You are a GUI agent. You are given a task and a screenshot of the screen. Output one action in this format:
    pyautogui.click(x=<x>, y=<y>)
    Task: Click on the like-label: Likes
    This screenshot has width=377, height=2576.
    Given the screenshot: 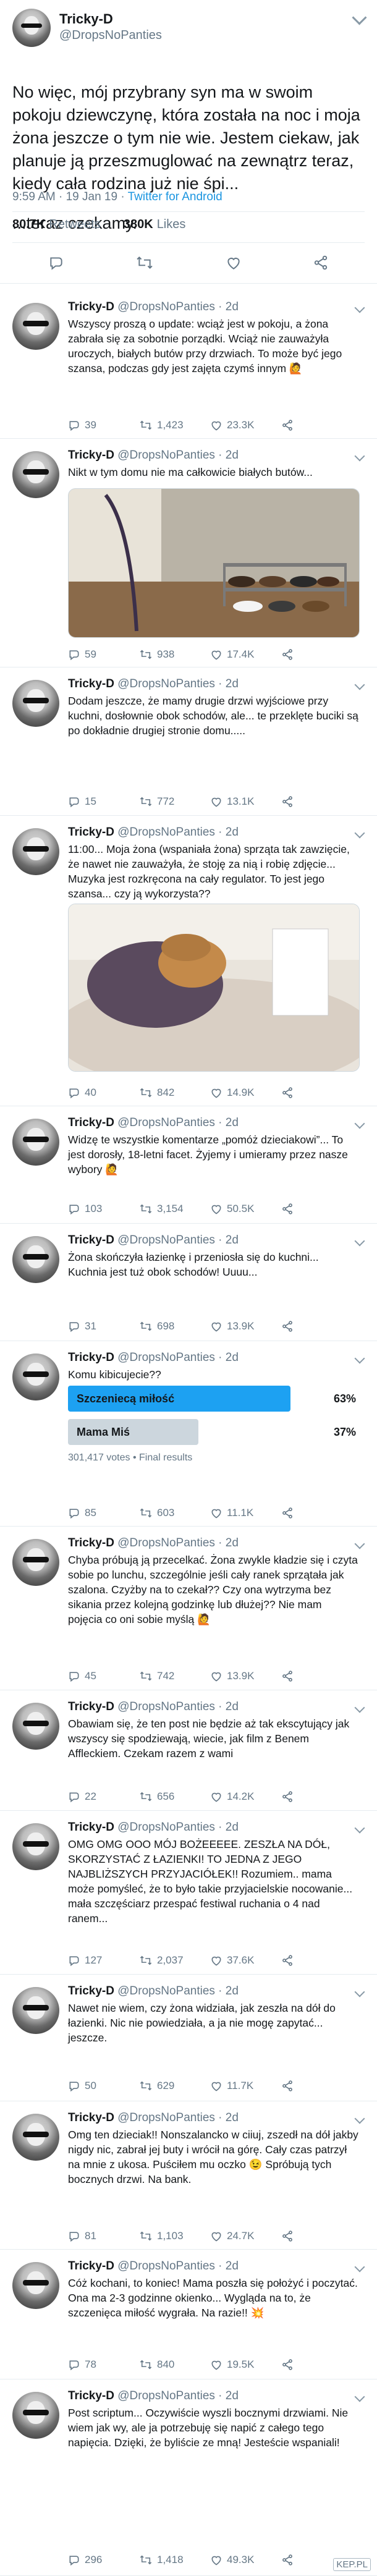 What is the action you would take?
    pyautogui.click(x=171, y=224)
    